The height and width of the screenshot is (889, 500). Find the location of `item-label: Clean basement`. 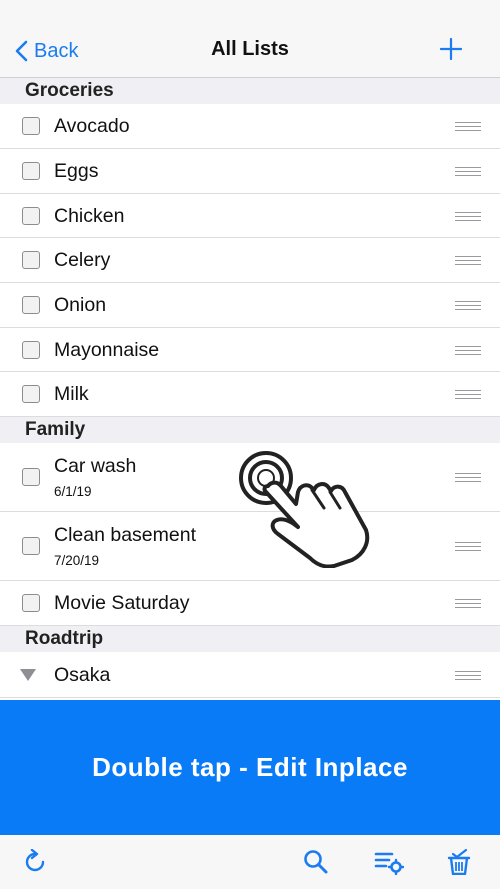

item-label: Clean basement is located at coordinates (125, 535).